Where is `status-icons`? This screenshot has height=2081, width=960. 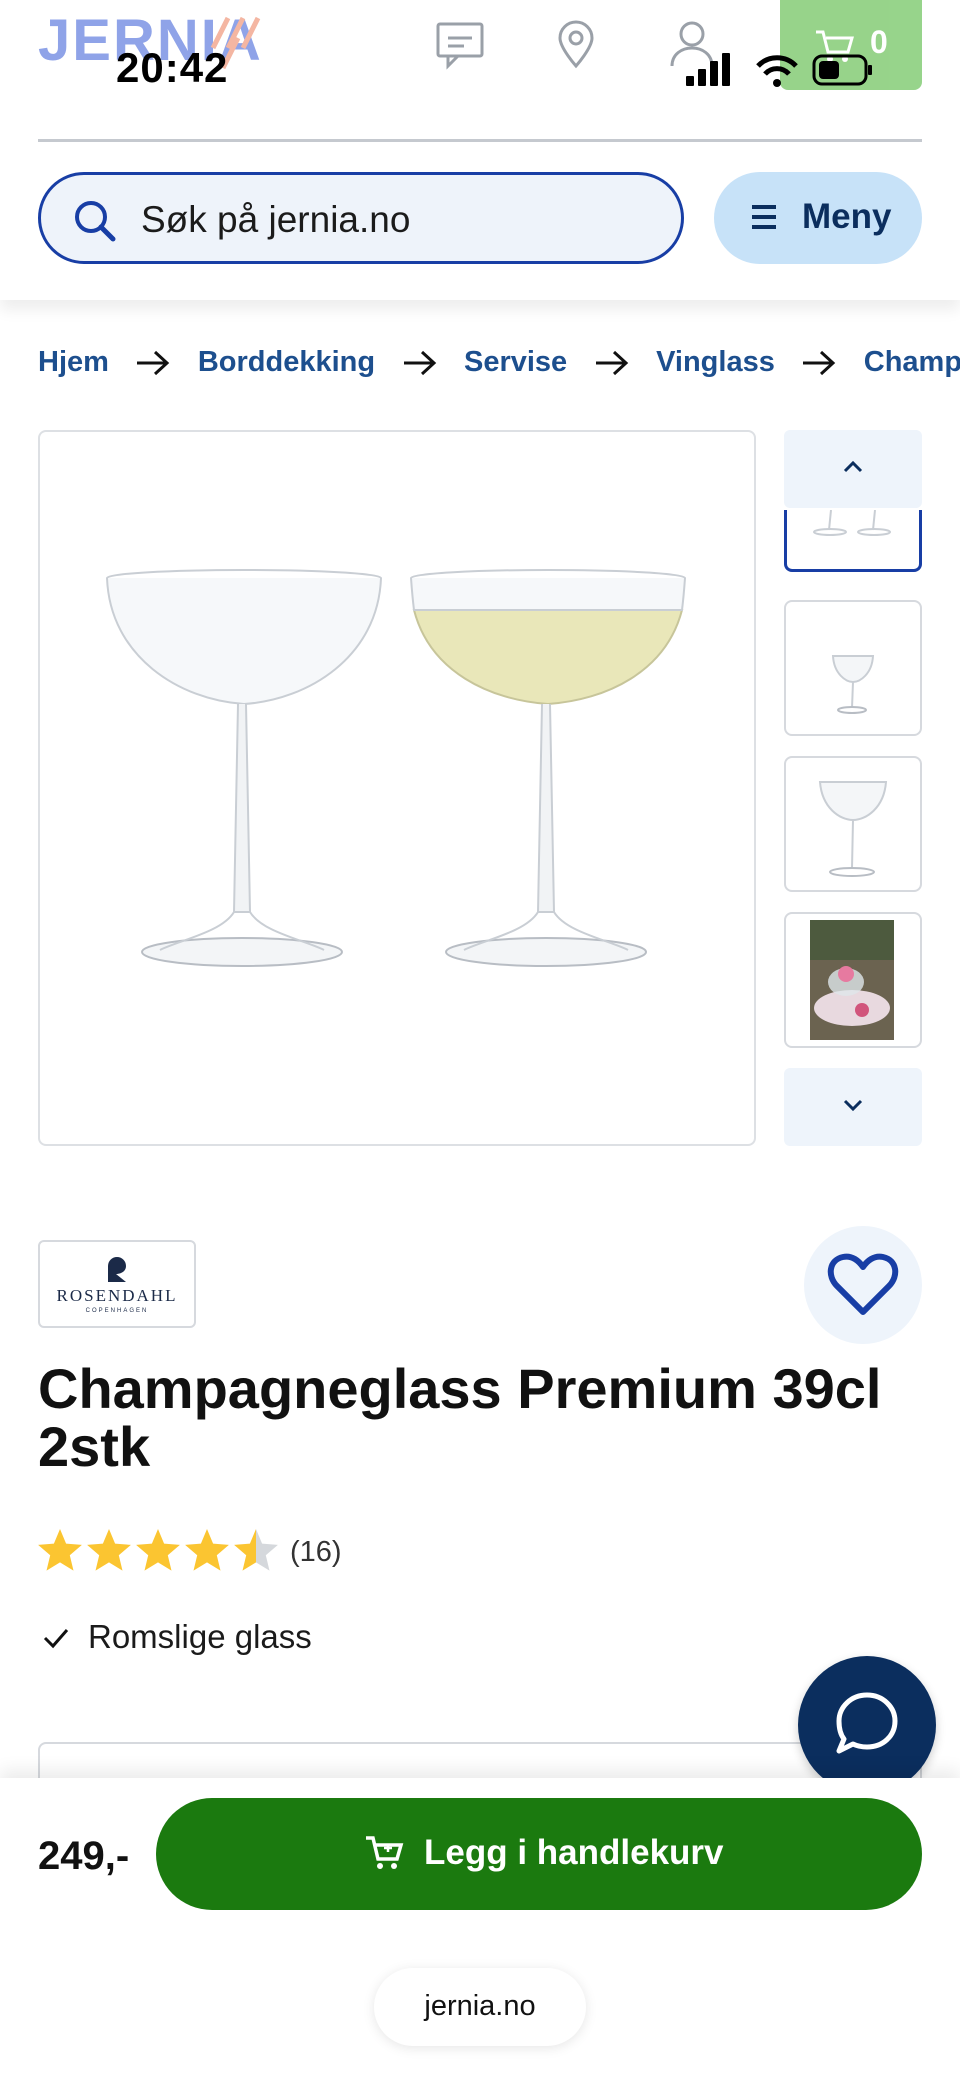
status-icons is located at coordinates (781, 70).